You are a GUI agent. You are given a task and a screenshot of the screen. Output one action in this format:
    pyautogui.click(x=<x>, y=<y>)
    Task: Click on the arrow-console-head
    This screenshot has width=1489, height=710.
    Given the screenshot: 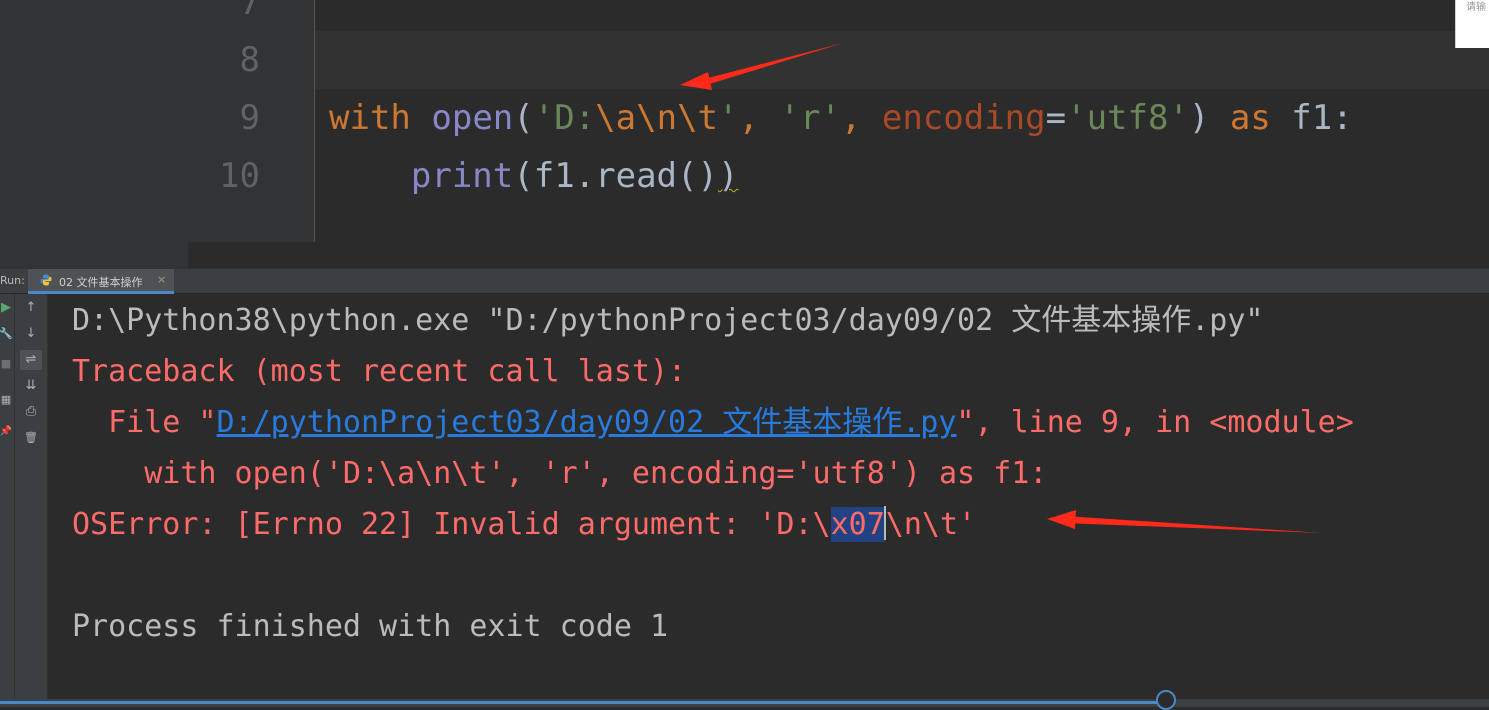 What is the action you would take?
    pyautogui.click(x=1061, y=519)
    